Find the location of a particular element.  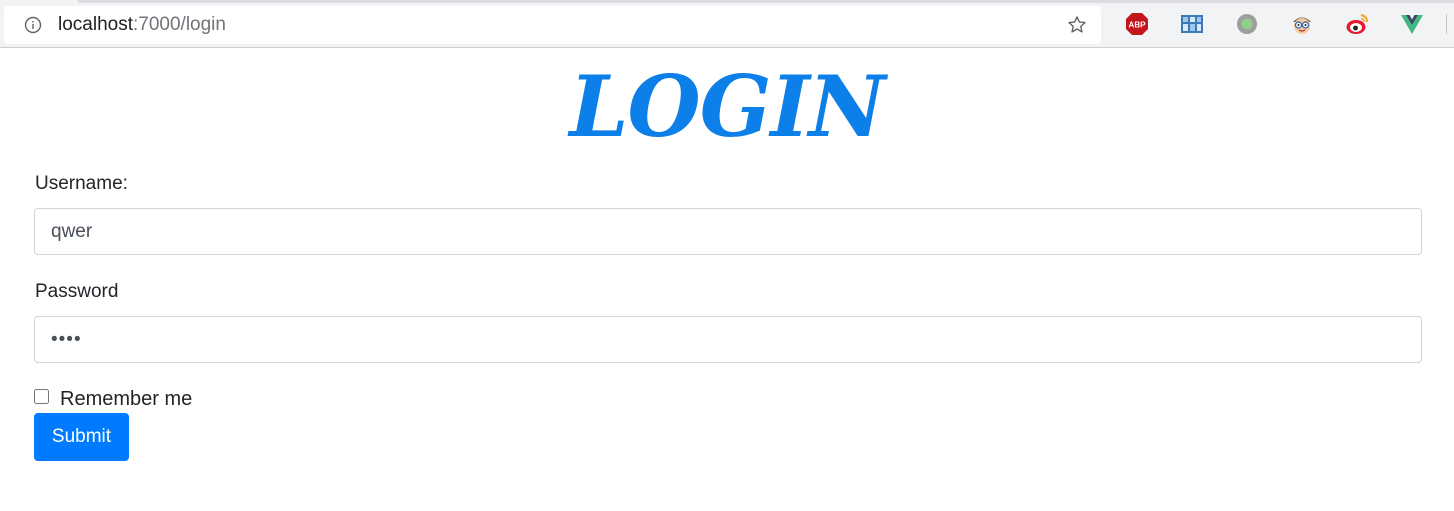

url-path: :7000/login is located at coordinates (179, 24).